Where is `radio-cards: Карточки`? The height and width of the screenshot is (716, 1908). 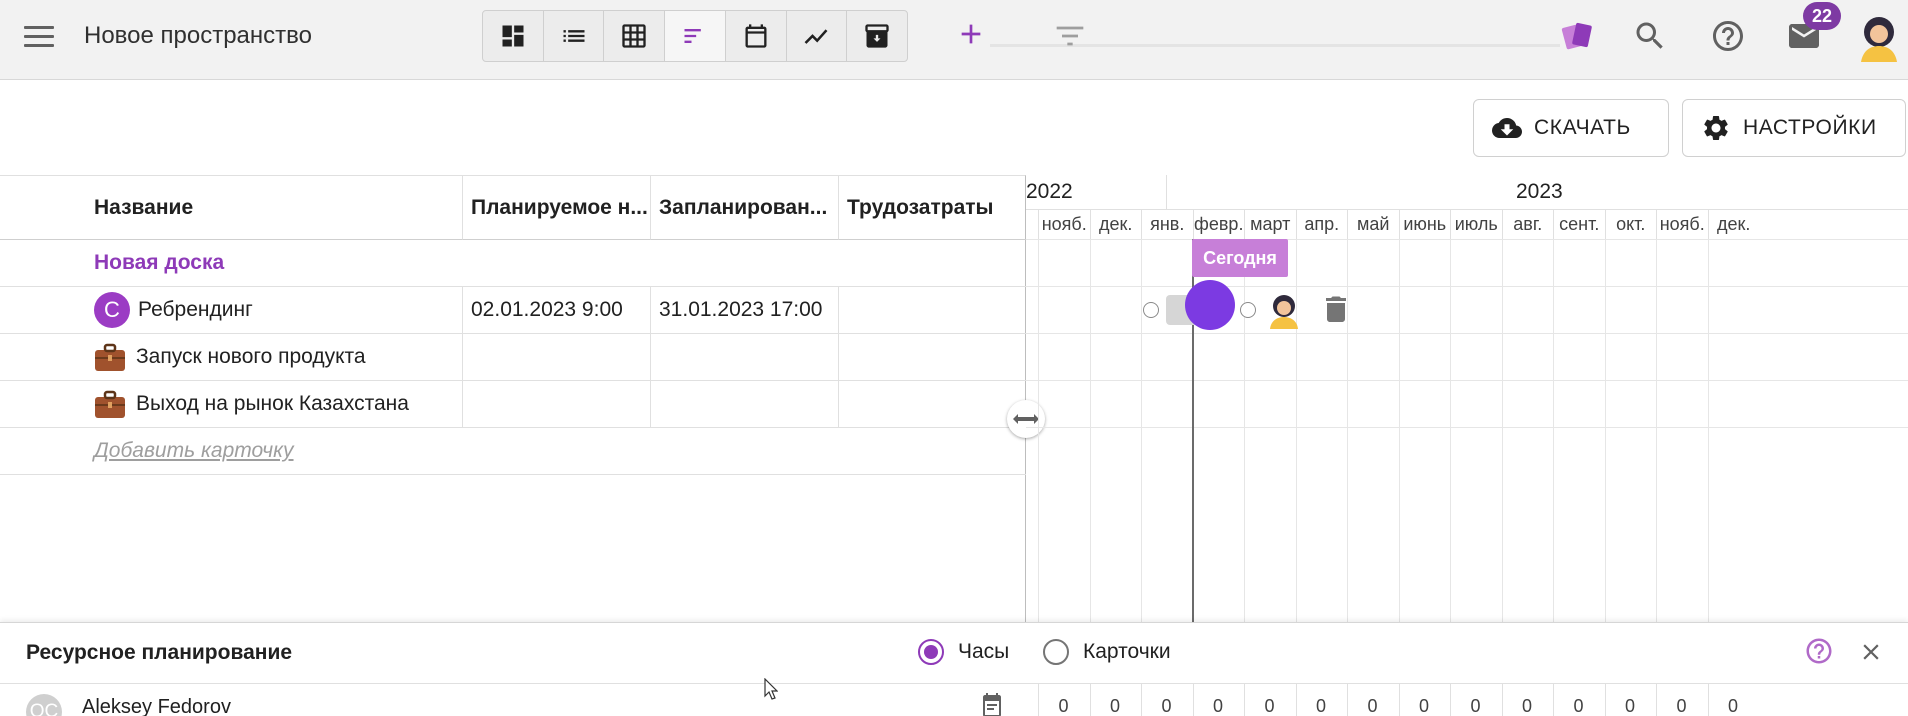
radio-cards: Карточки is located at coordinates (1107, 652).